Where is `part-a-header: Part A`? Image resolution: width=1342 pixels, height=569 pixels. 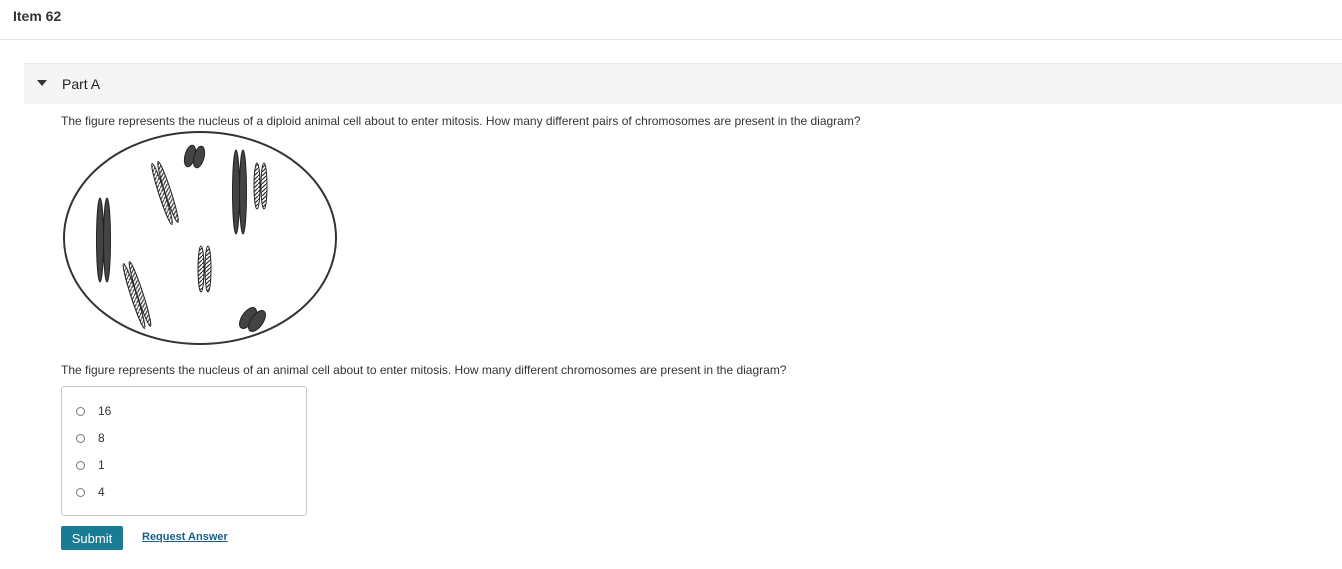
part-a-header: Part A is located at coordinates (683, 83).